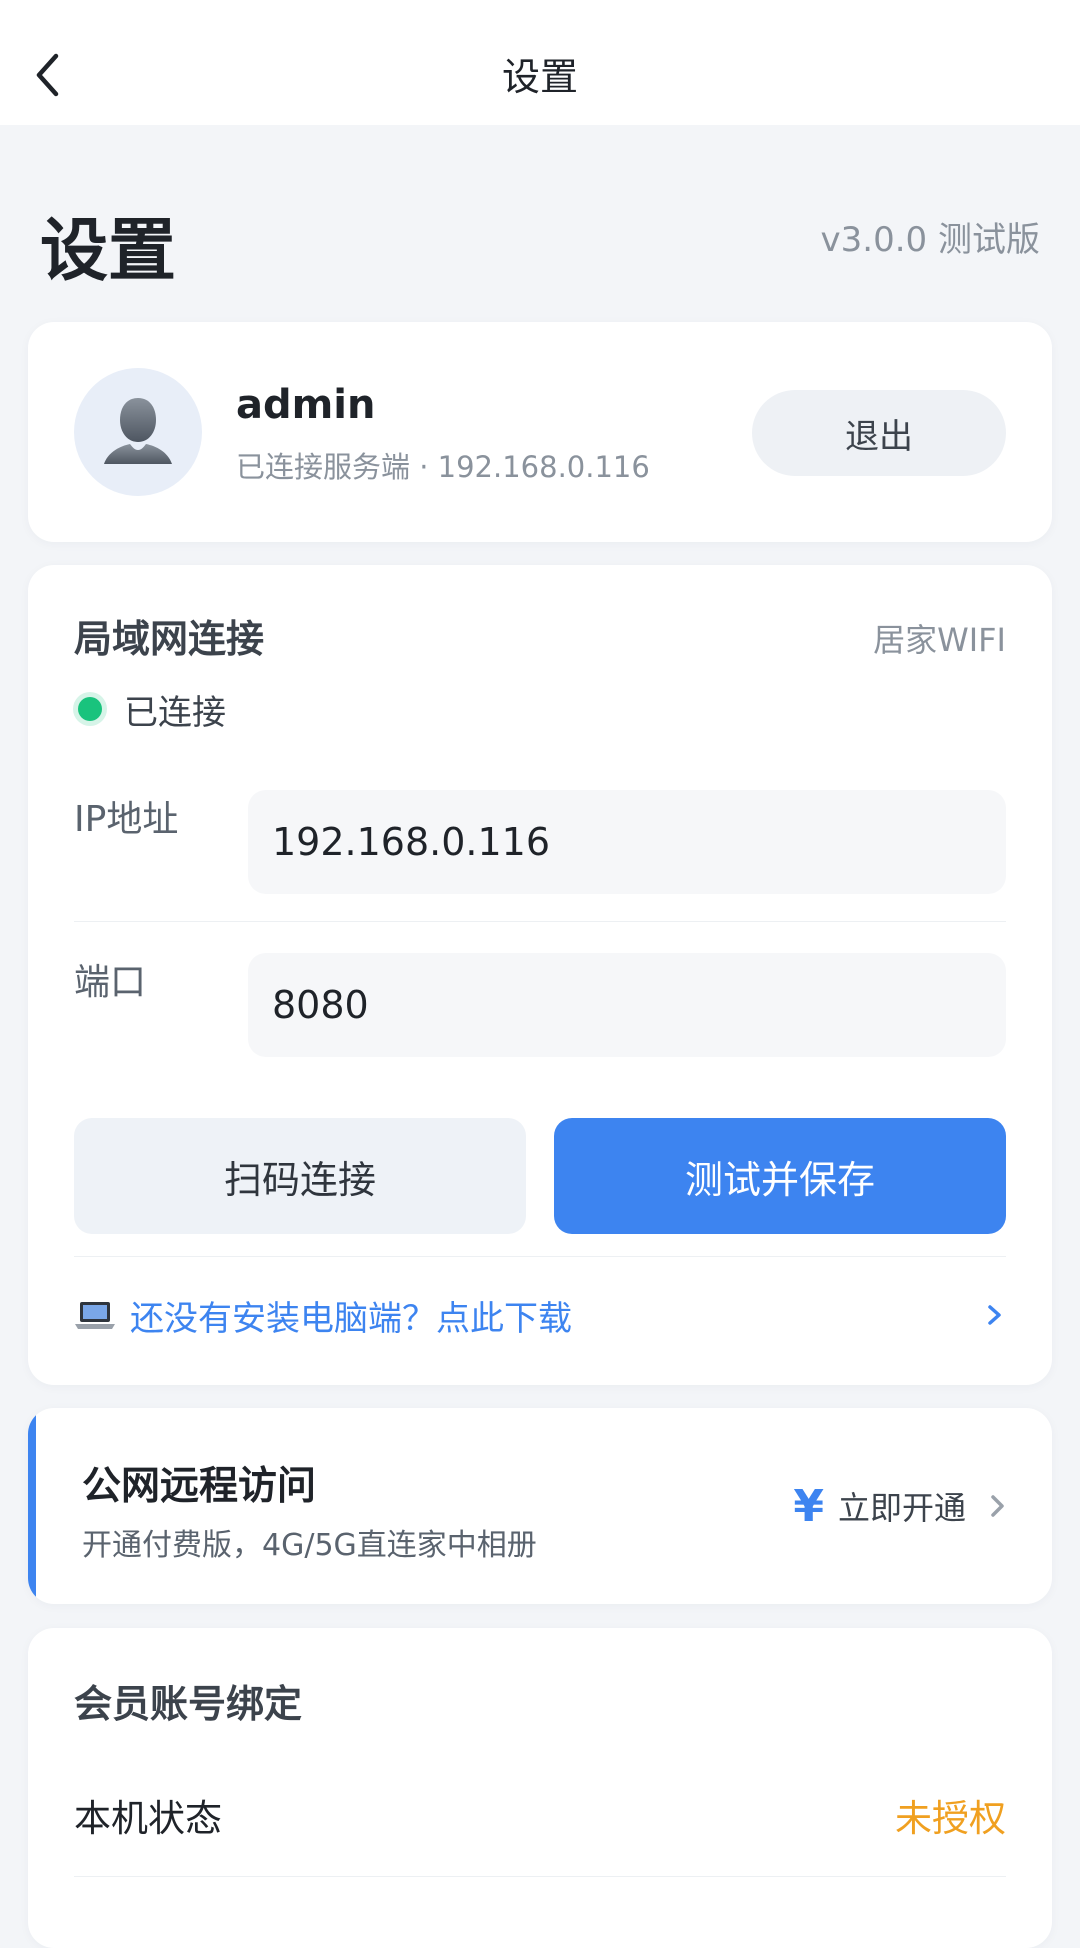 This screenshot has width=1080, height=1948. Describe the element at coordinates (939, 640) in the screenshot. I see `network-name: 居家WIFI` at that location.